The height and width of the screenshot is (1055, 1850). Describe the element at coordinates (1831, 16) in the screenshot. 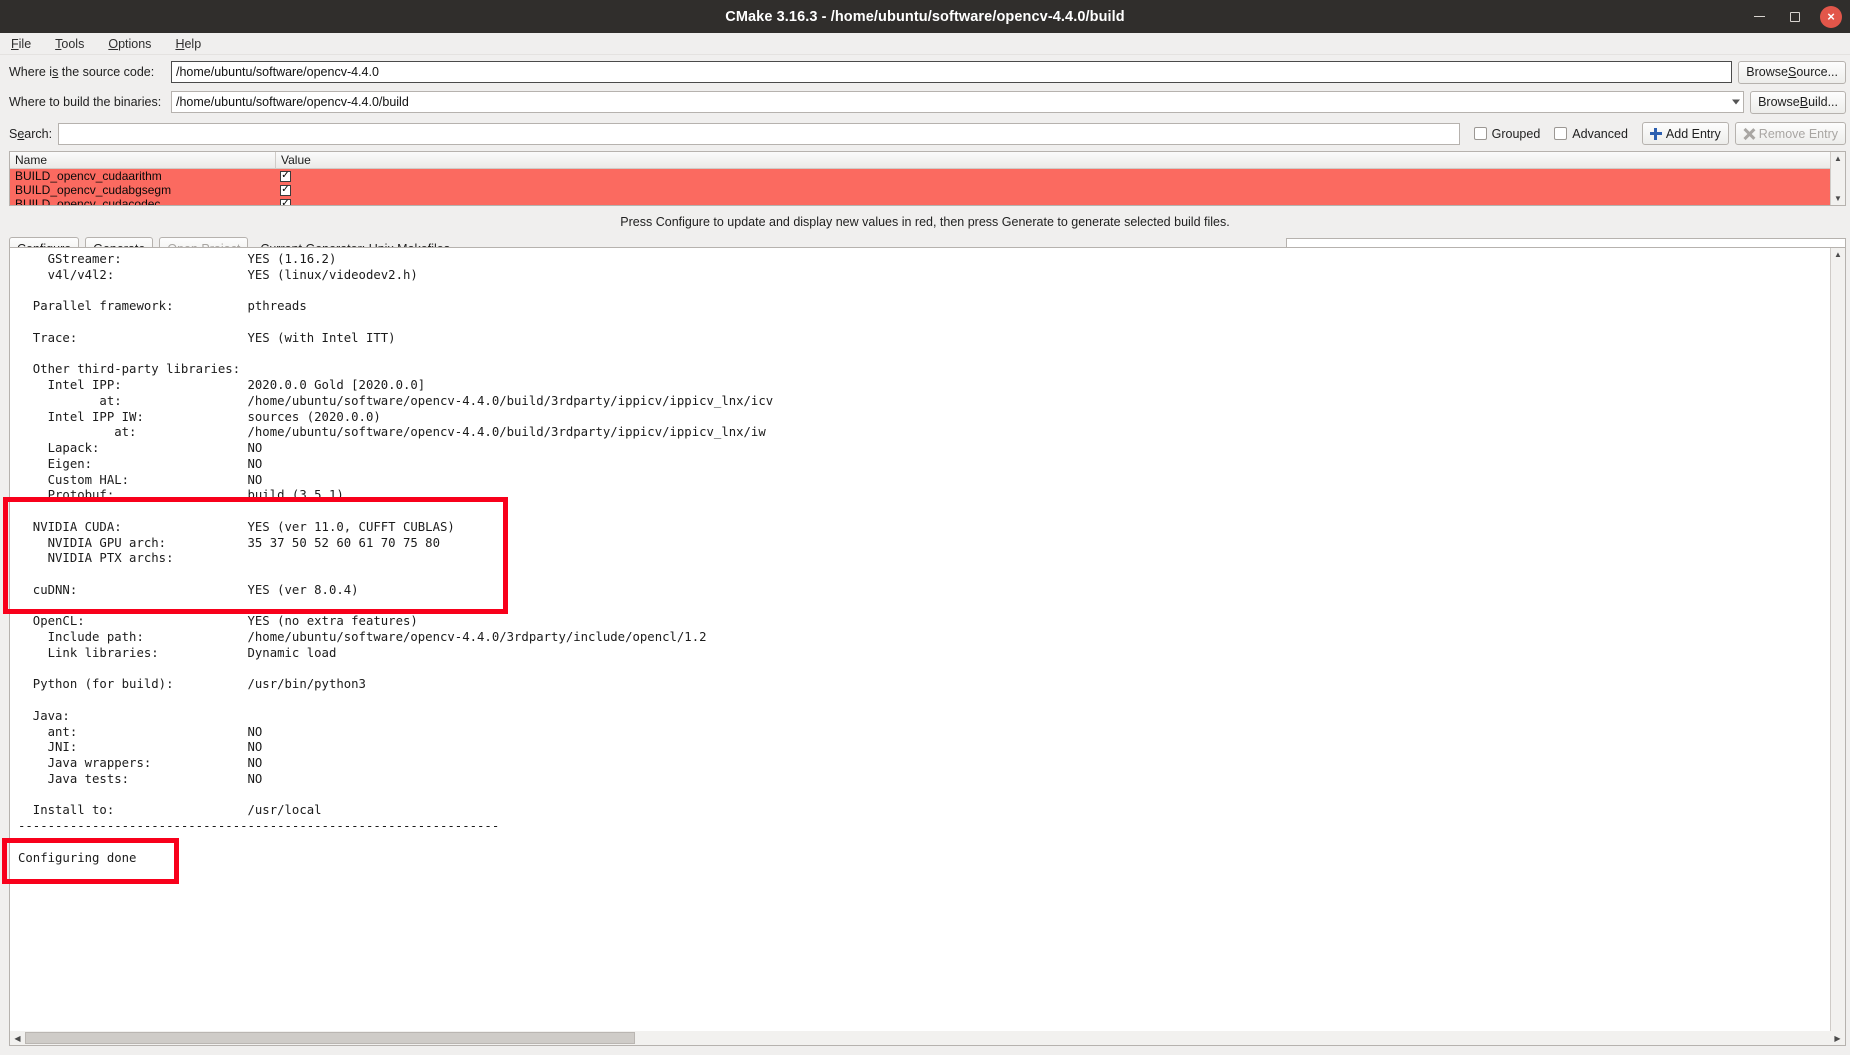

I see `close-icon: ×` at that location.